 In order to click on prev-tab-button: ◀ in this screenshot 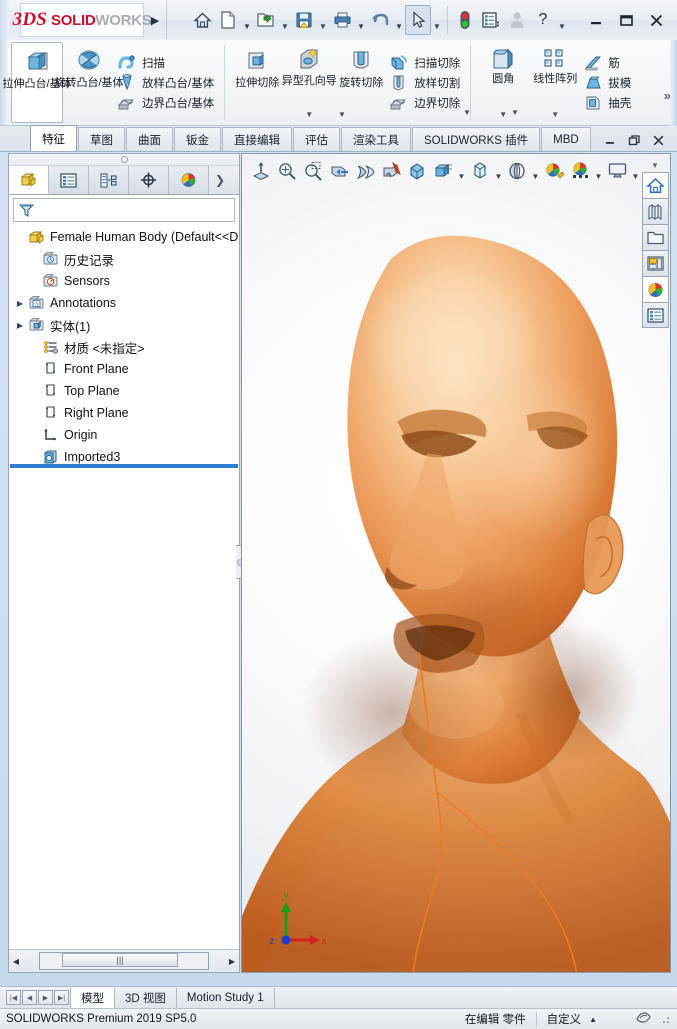, I will do `click(29, 997)`.